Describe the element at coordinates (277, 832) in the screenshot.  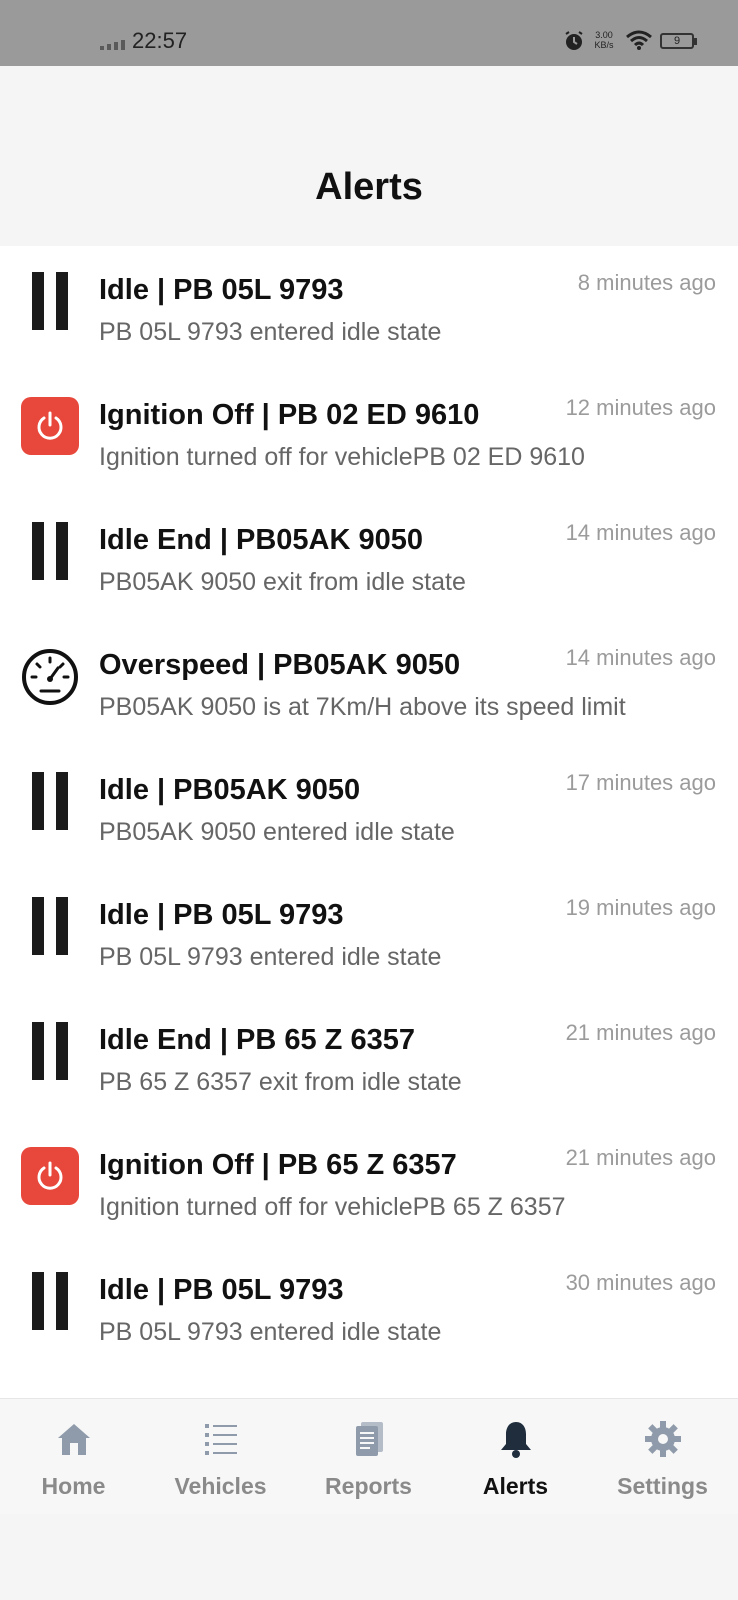
I see `alert-description: PB05AK 9050 entered idle state` at that location.